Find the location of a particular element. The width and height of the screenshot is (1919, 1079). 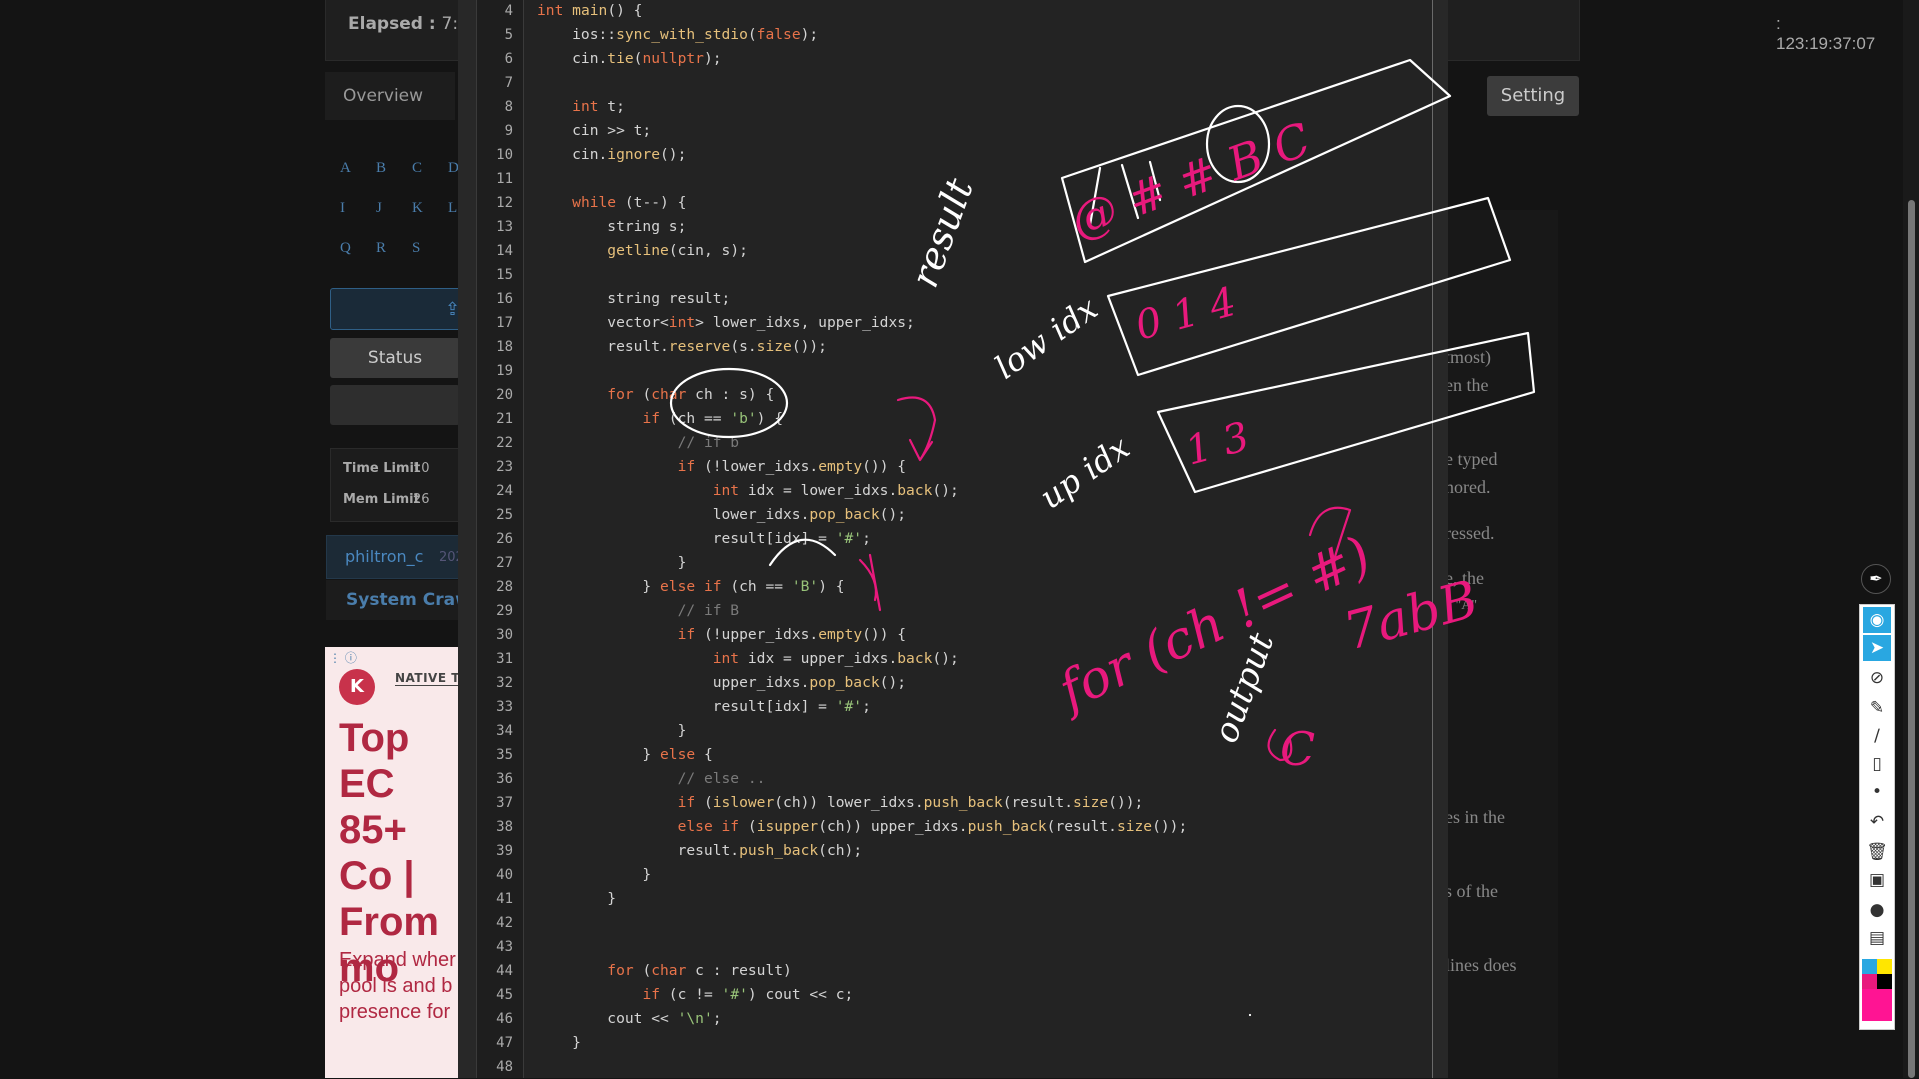

statement-fragment: » "A" is located at coordinates (1461, 605).